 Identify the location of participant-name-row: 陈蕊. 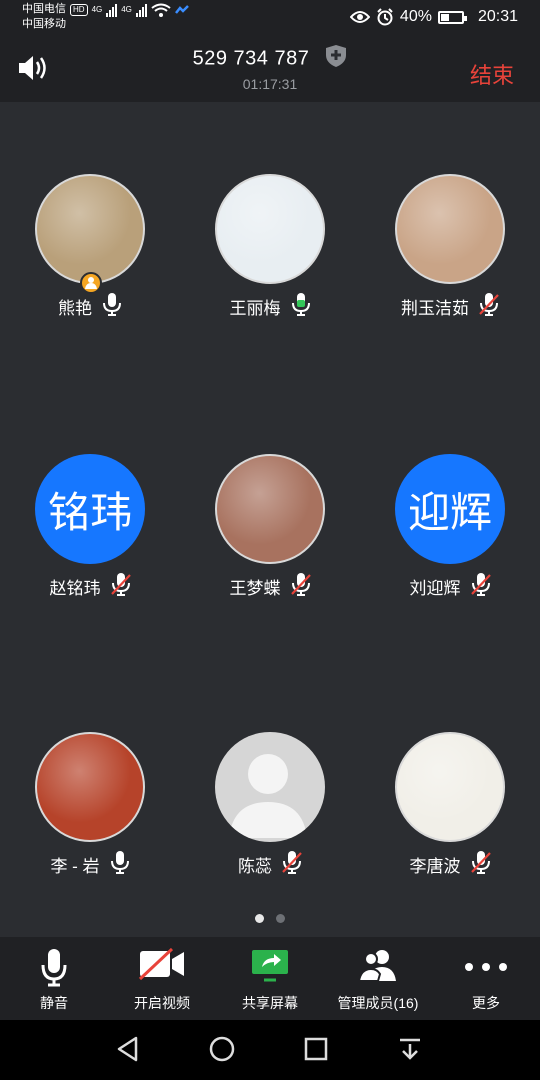
(270, 864).